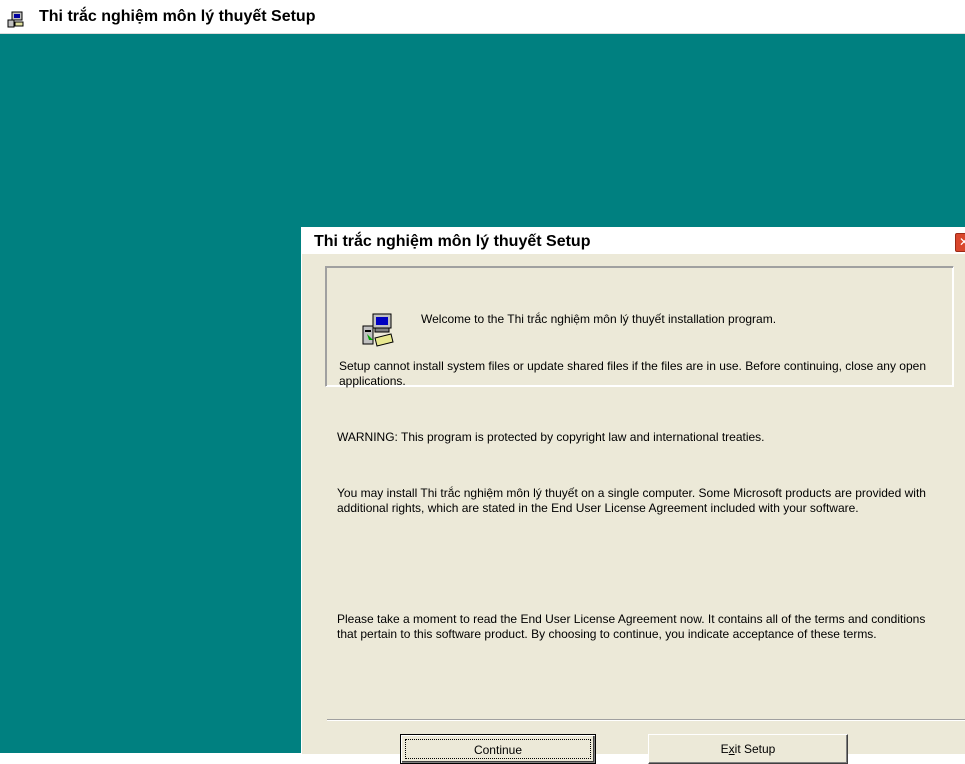  I want to click on exit-label-prefix: E, so click(724, 749).